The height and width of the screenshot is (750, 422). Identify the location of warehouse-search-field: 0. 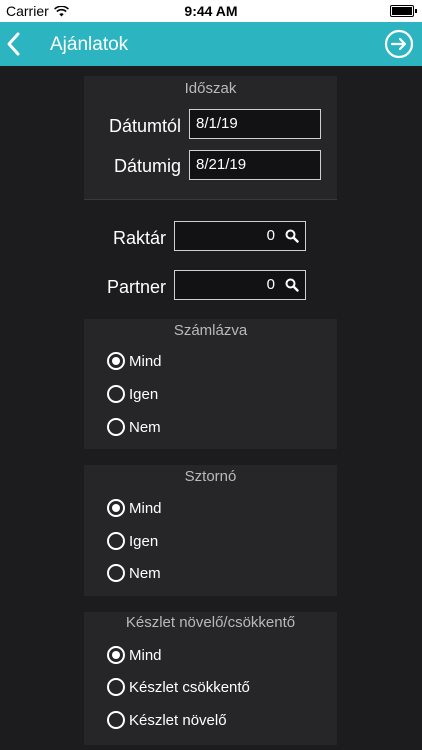
(240, 236).